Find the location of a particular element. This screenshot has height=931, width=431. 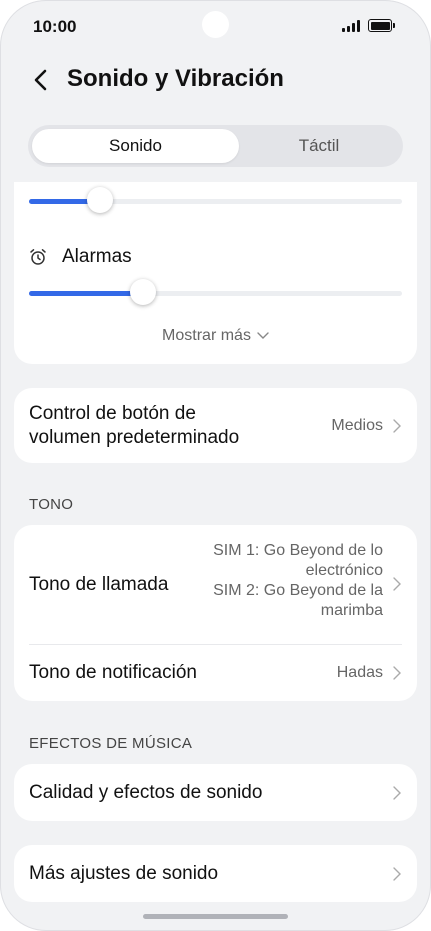

volume-slider is located at coordinates (215, 200).